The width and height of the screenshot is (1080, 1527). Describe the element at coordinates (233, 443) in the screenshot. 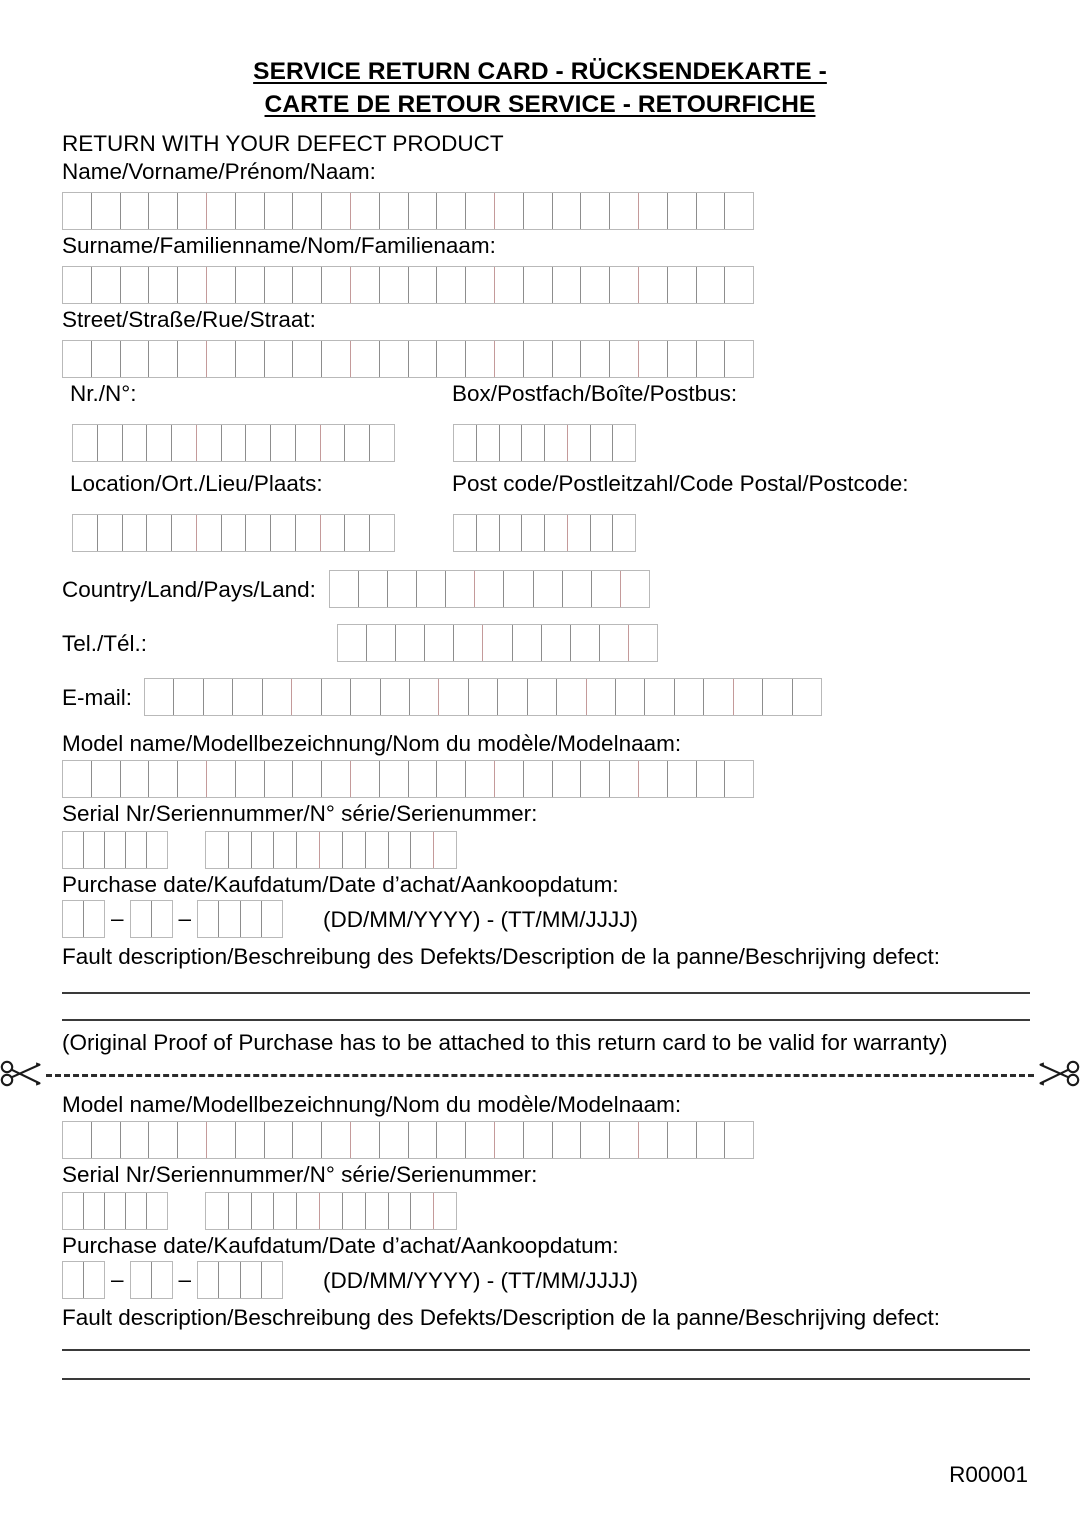

I see `number-input` at that location.